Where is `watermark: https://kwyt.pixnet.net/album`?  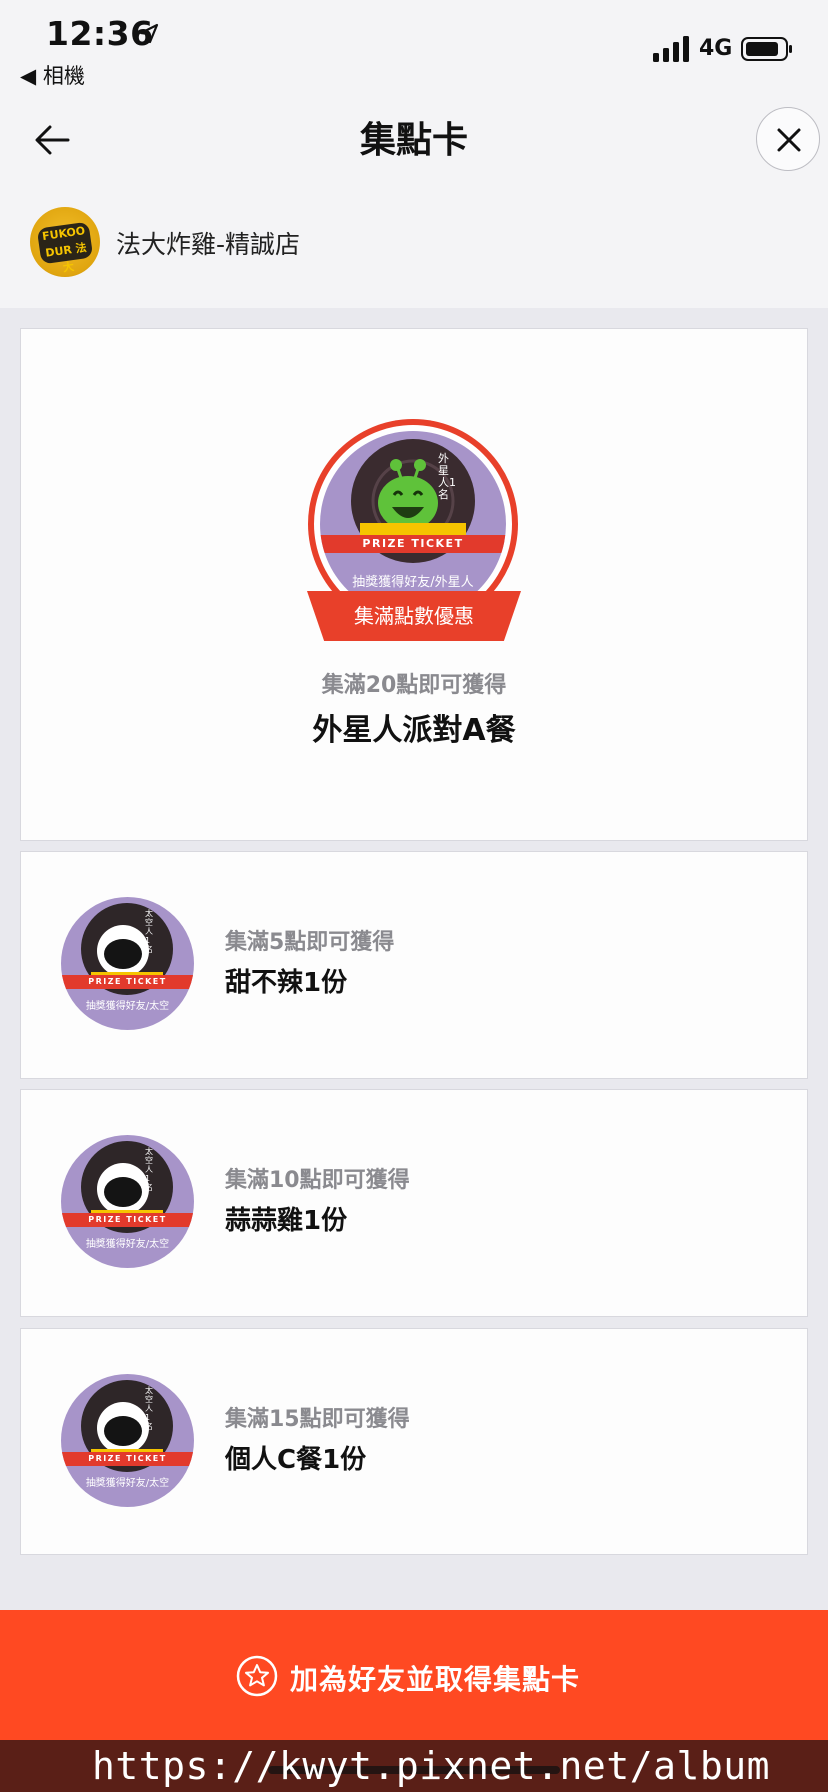 watermark: https://kwyt.pixnet.net/album is located at coordinates (431, 1766).